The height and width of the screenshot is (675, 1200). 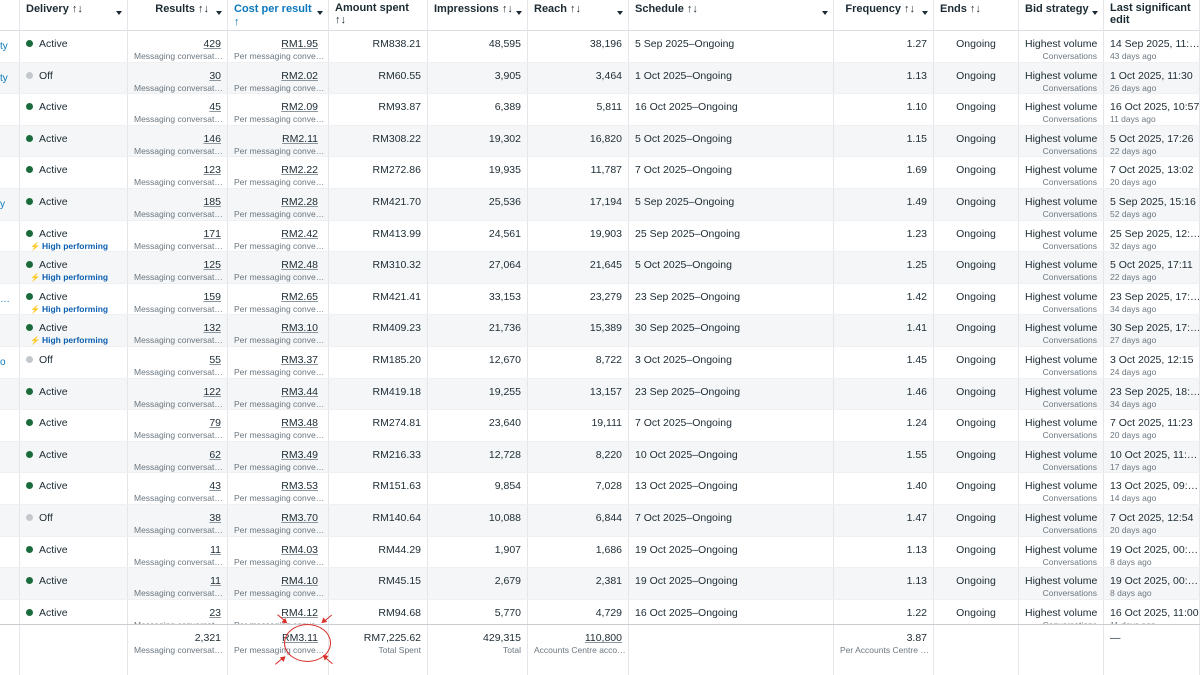 What do you see at coordinates (278, 136) in the screenshot?
I see `cost-per-result-value: RM2.11` at bounding box center [278, 136].